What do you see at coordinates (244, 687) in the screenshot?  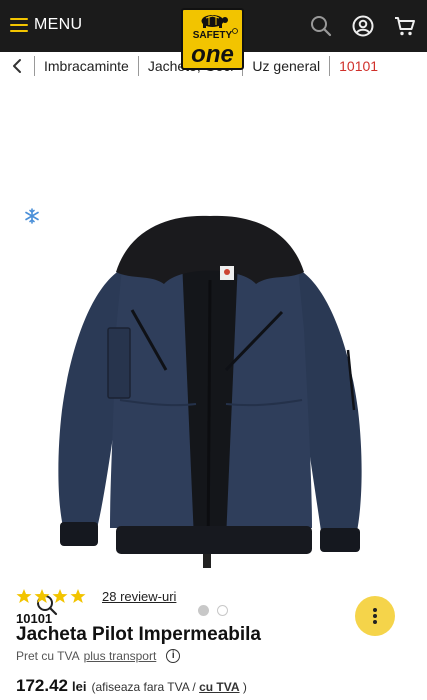 I see `price-note-suffix: )` at bounding box center [244, 687].